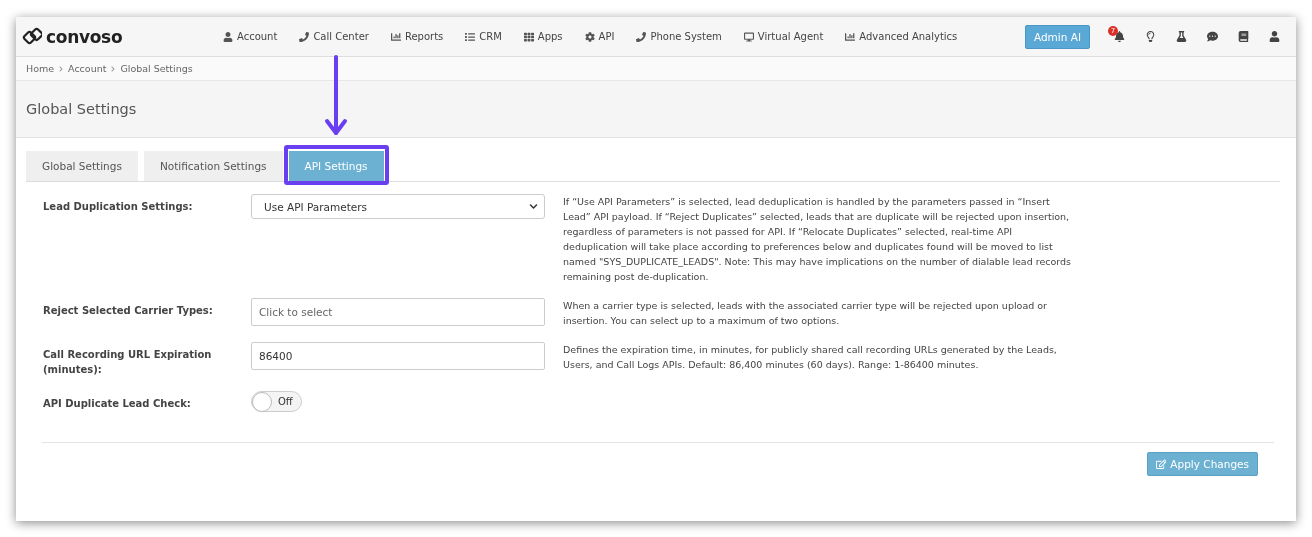  Describe the element at coordinates (533, 206) in the screenshot. I see `chevron-down-icon` at that location.